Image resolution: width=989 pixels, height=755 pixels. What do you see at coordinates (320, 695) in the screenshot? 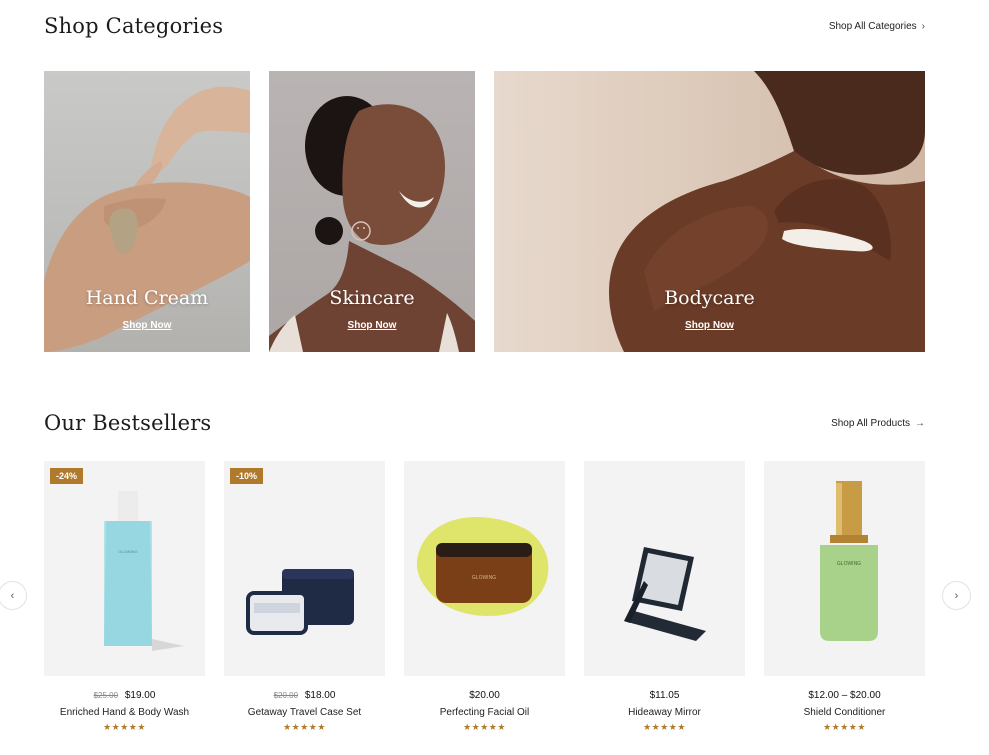
I see `product-current-price: $18.00` at bounding box center [320, 695].